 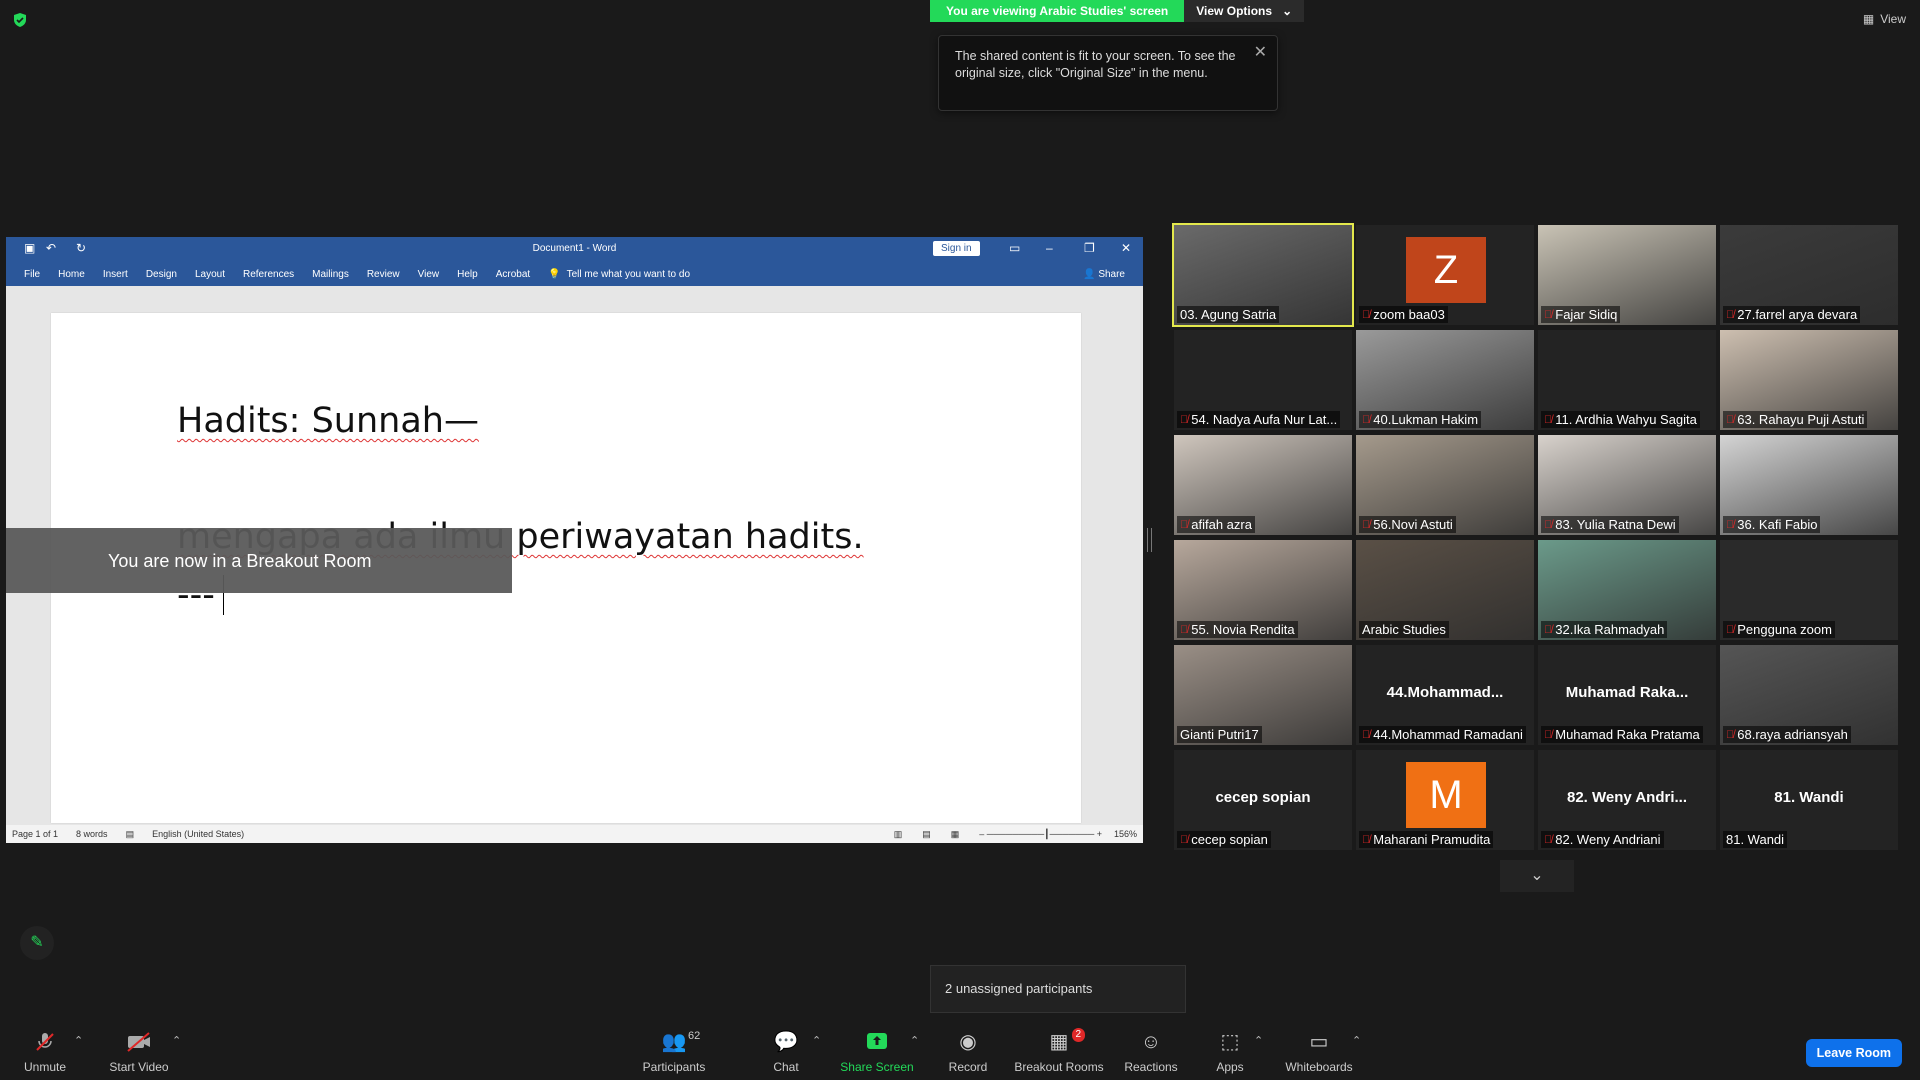 I want to click on whiteboard-options-caret-icon: ⌃, so click(x=1356, y=1040).